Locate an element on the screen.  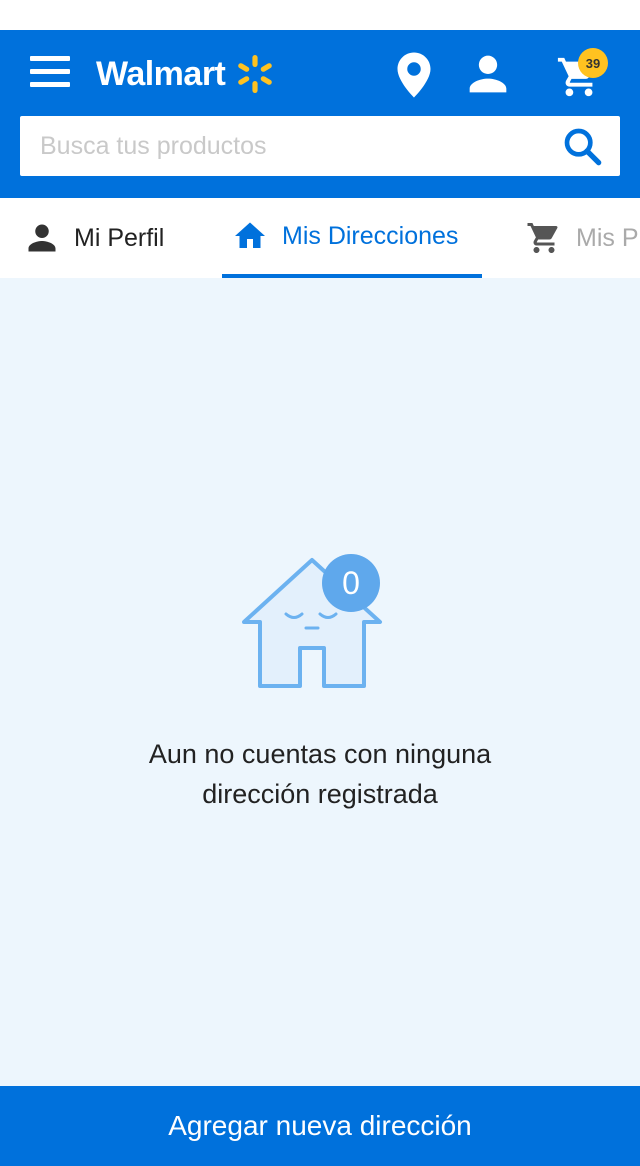
tab-mis-pedidos: Mis P is located at coordinates (582, 238).